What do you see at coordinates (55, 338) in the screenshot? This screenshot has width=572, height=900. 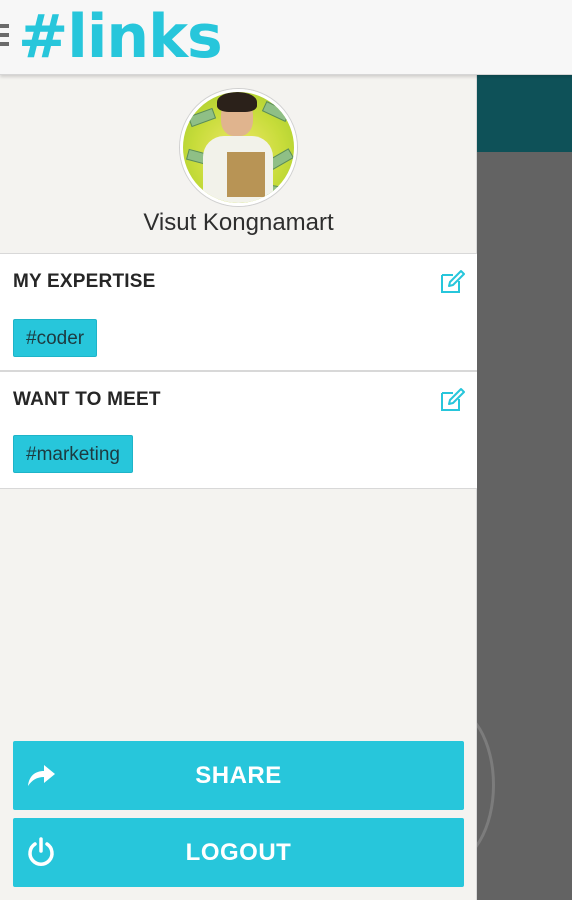 I see `expertise-tag: #coder` at bounding box center [55, 338].